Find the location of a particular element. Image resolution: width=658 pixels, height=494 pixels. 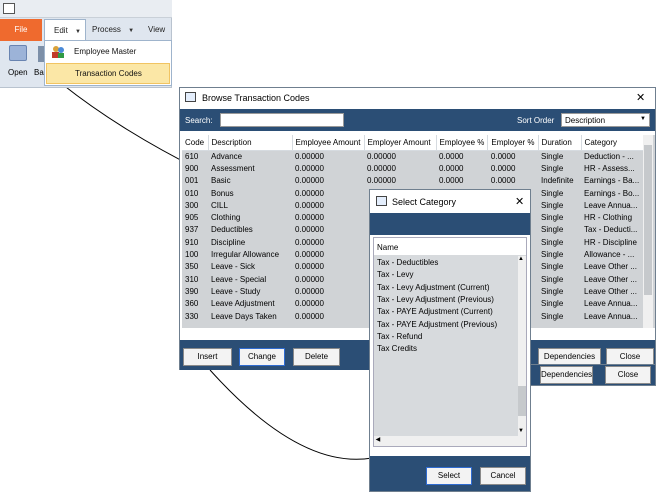

select-button: Select is located at coordinates (449, 476).